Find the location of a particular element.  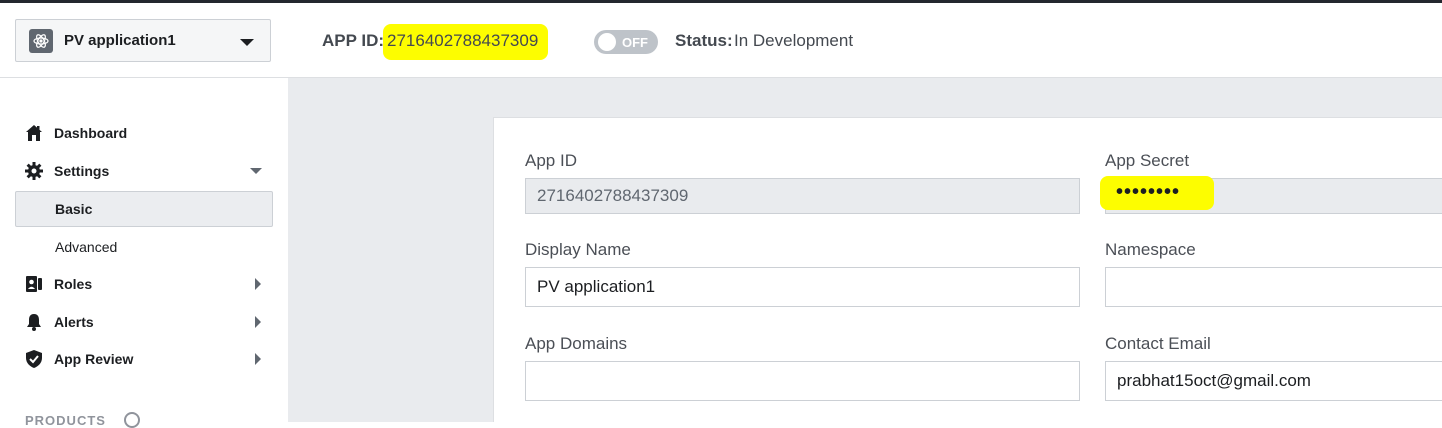

app-id-value: 2716402788437309 is located at coordinates (463, 40).